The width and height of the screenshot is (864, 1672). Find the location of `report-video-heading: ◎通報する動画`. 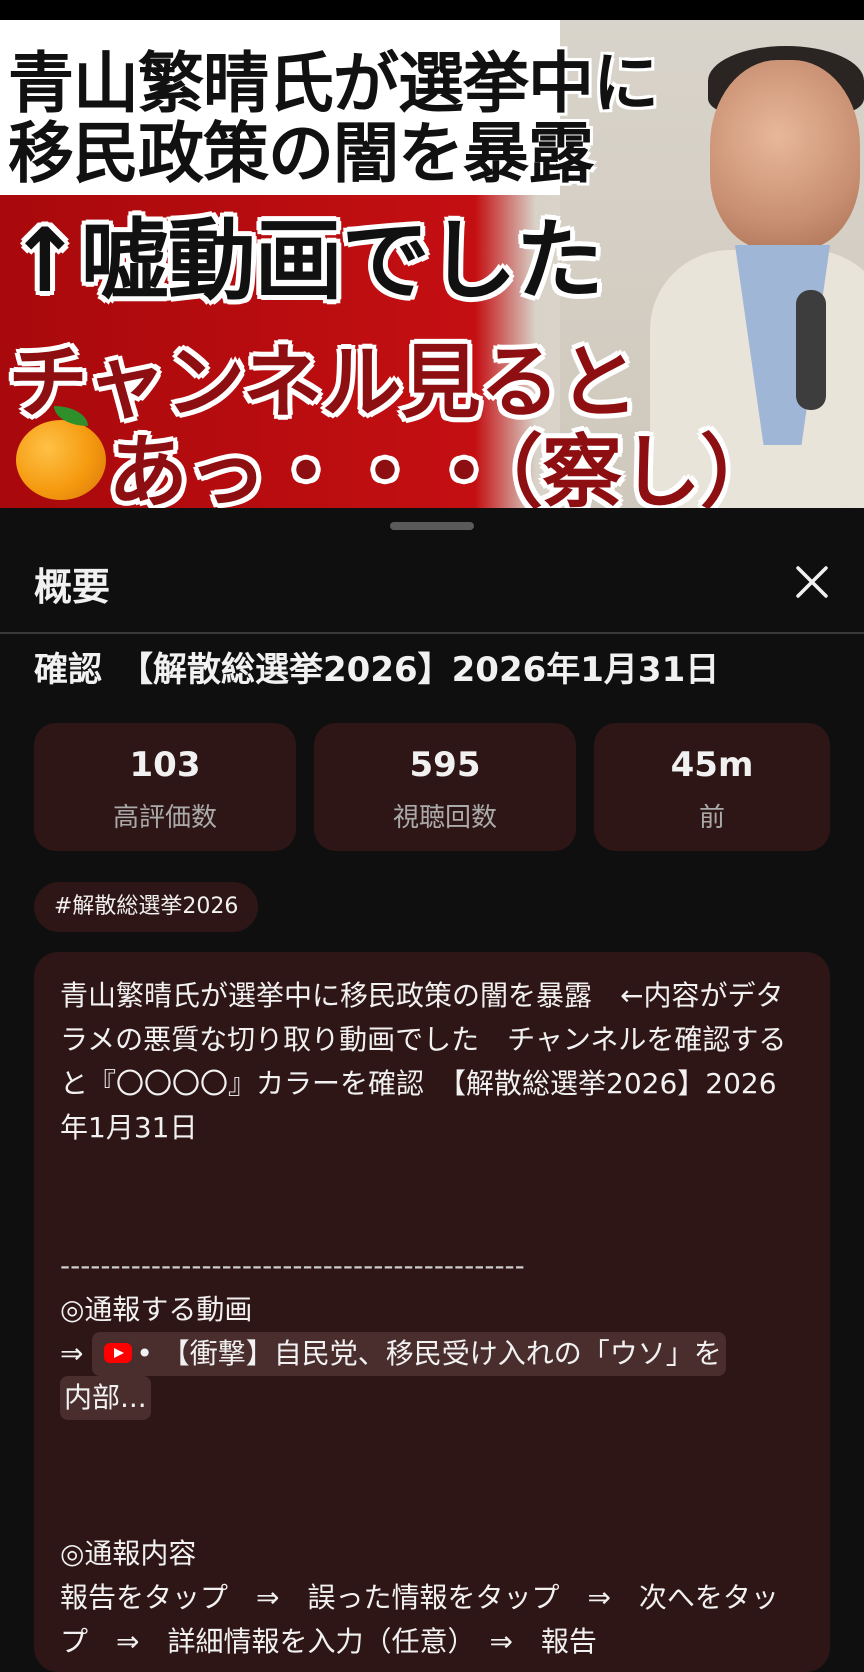

report-video-heading: ◎通報する動画 is located at coordinates (156, 1309).